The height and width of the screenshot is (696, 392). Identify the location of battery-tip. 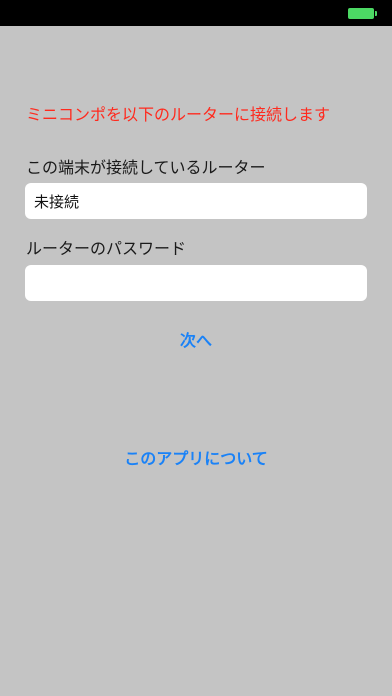
(376, 13).